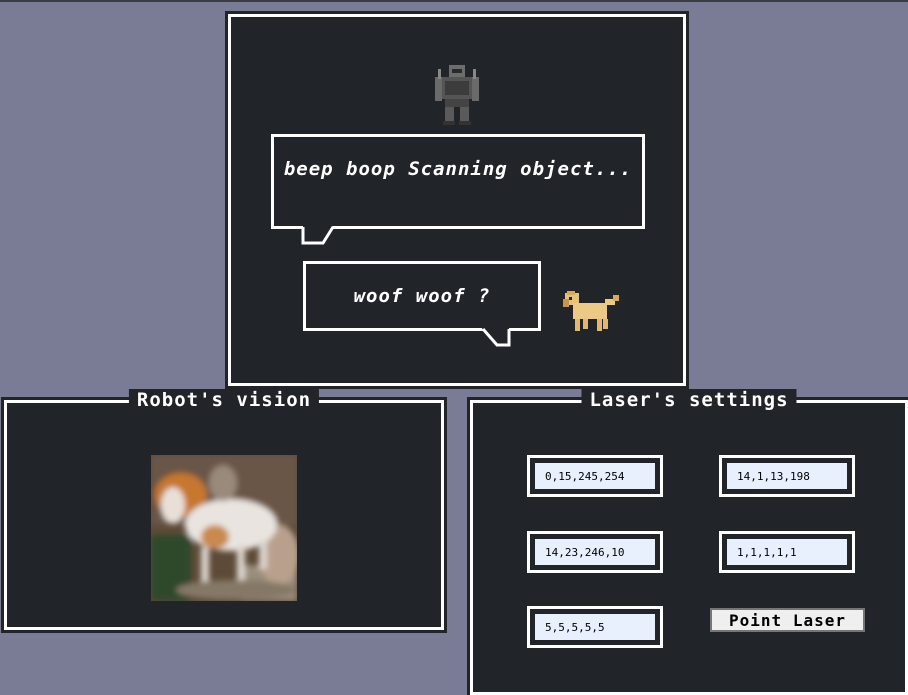 This screenshot has height=695, width=908. What do you see at coordinates (689, 400) in the screenshot?
I see `laser-title: Laser's settings` at bounding box center [689, 400].